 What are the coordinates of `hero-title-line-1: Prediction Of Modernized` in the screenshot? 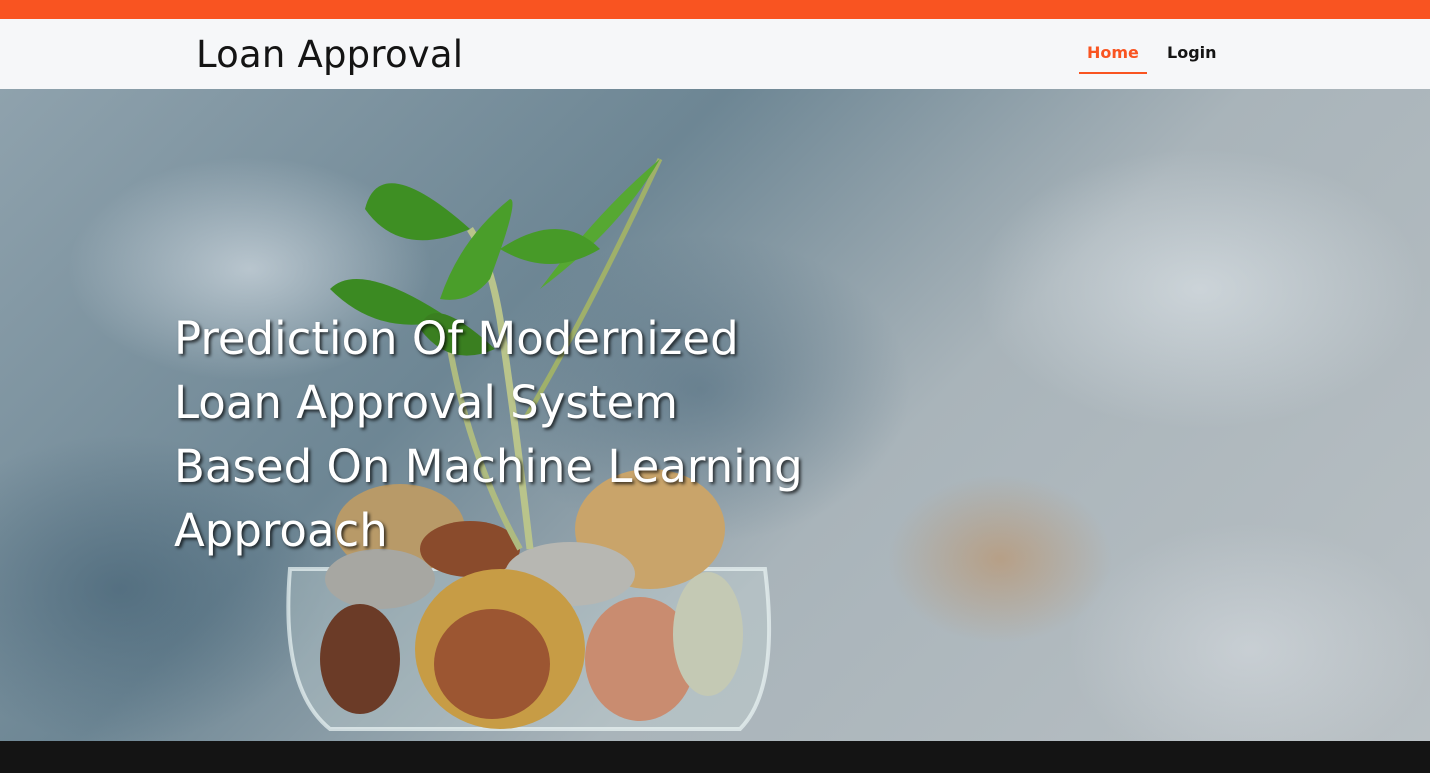 It's located at (456, 338).